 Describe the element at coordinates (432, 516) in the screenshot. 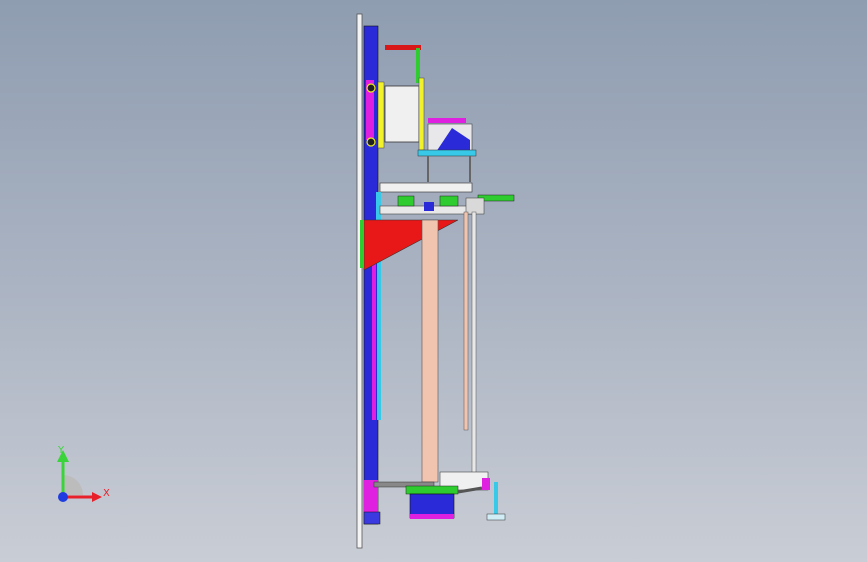

I see `base-magenta-strip` at that location.